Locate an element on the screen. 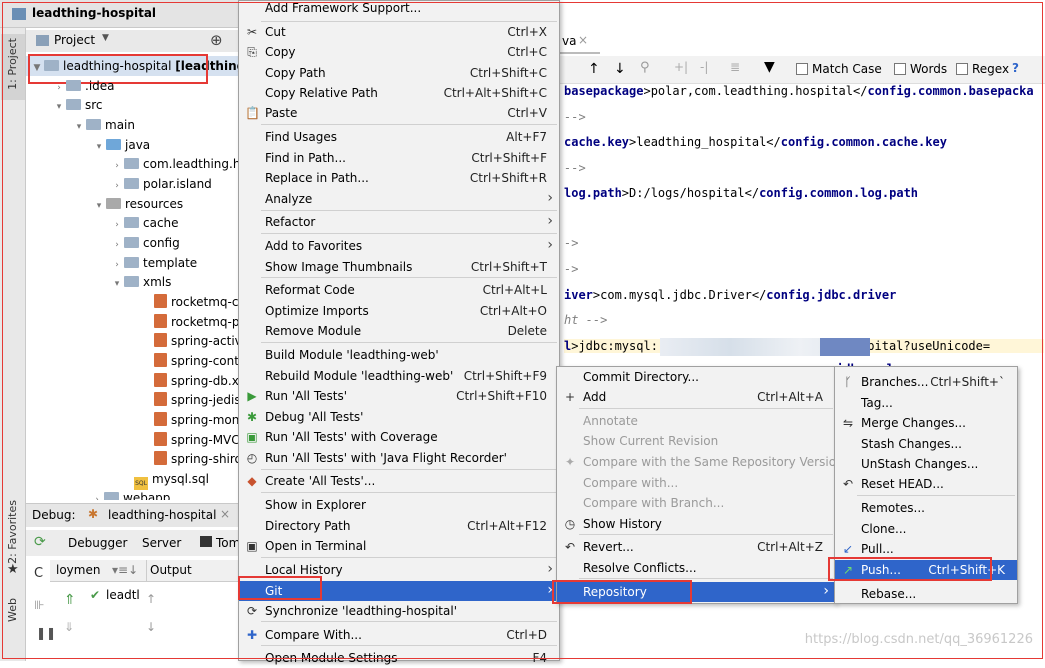 The width and height of the screenshot is (1045, 668). tree-node: › com.leadthing.h is located at coordinates (175, 164).